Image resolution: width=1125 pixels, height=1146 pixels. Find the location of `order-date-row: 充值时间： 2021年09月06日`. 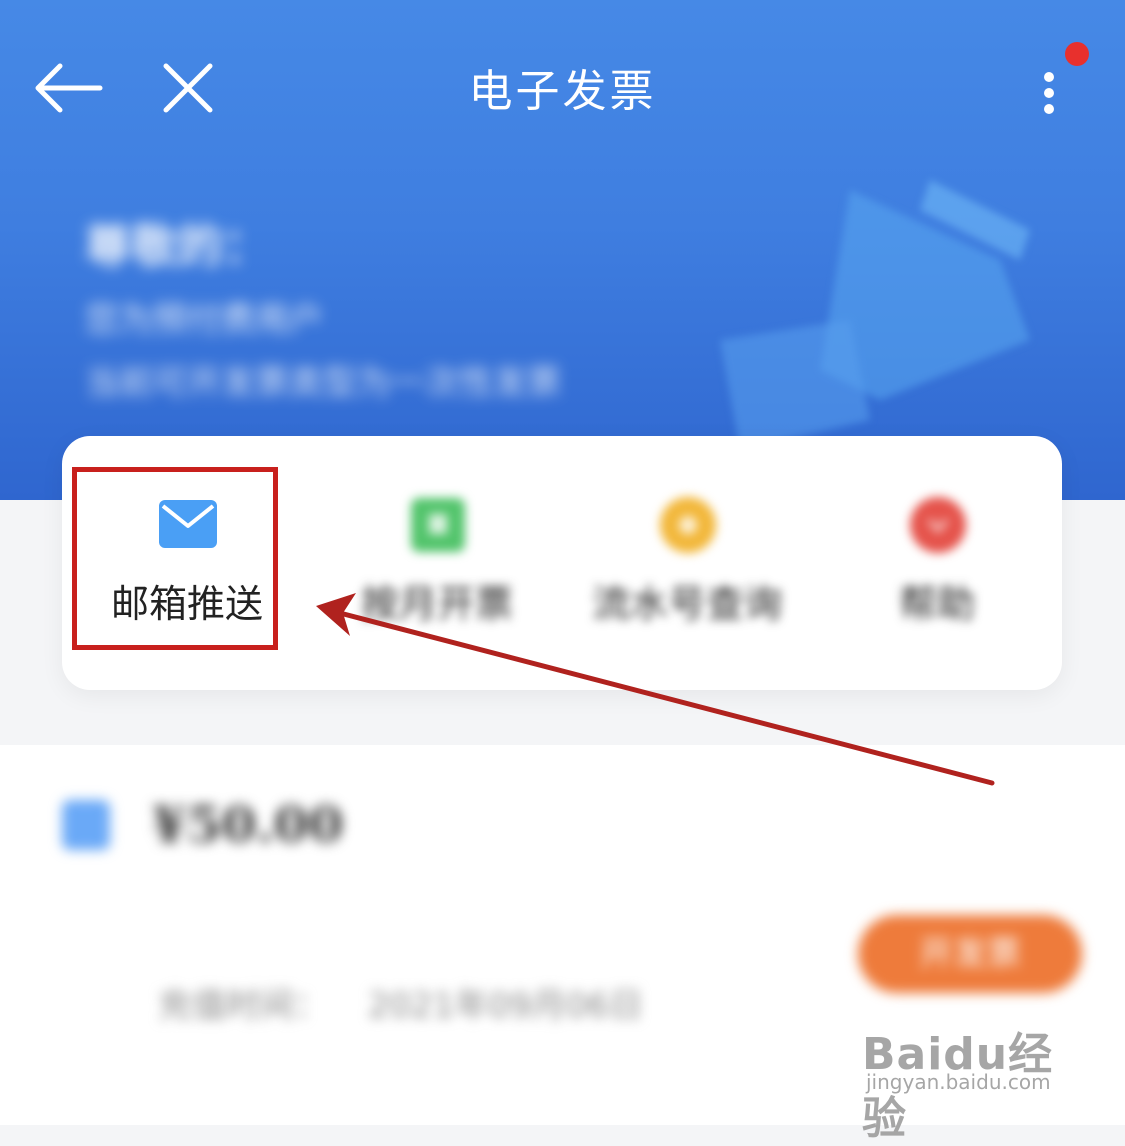

order-date-row: 充值时间： 2021年09月06日 is located at coordinates (400, 1002).